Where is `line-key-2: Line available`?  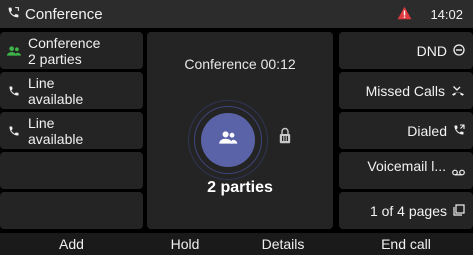 line-key-2: Line available is located at coordinates (71, 90).